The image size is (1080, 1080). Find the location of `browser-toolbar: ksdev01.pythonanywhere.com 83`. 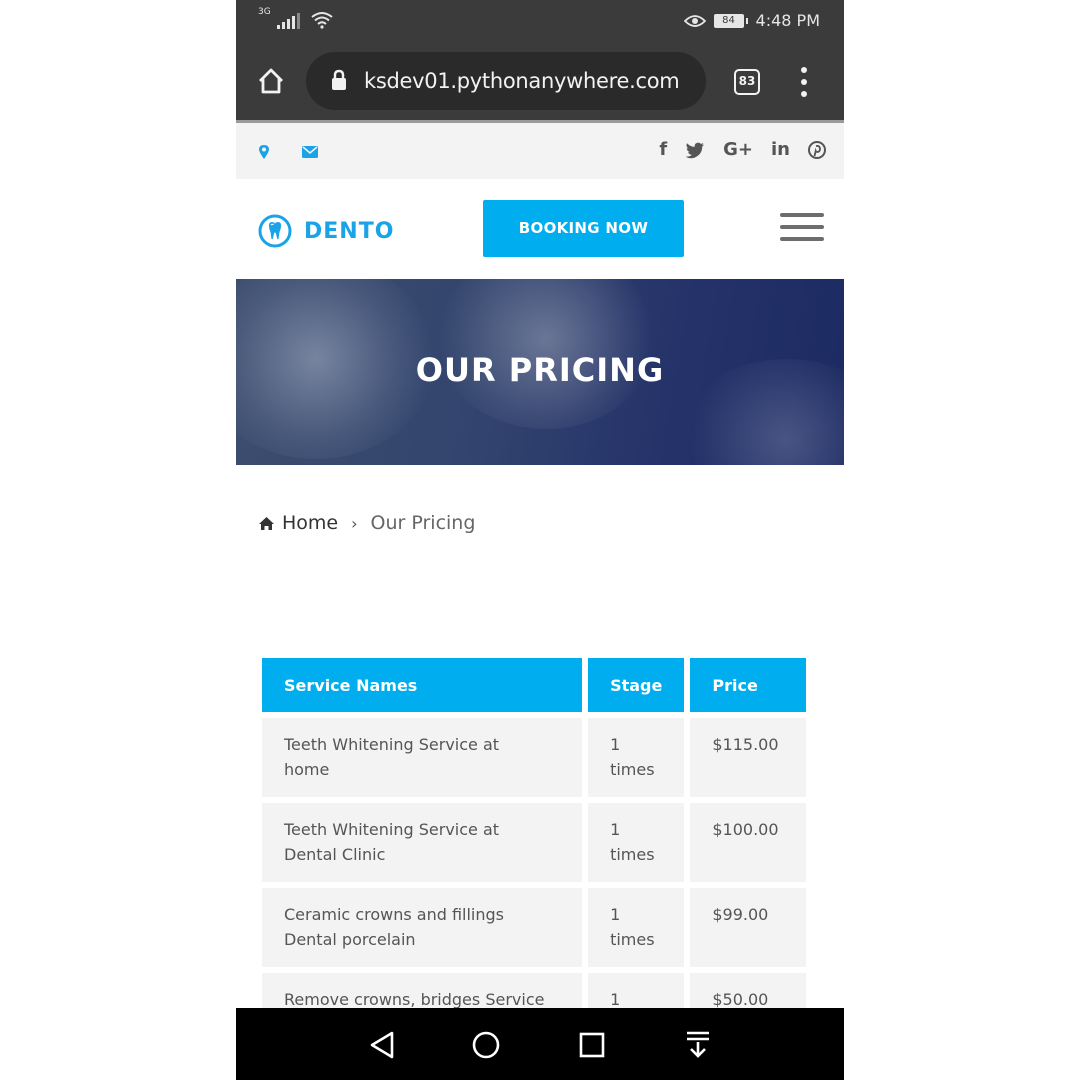

browser-toolbar: ksdev01.pythonanywhere.com 83 is located at coordinates (540, 81).